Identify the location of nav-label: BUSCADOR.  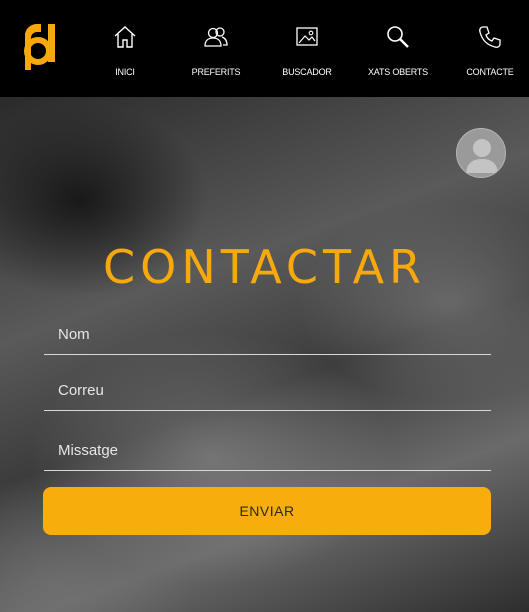
(307, 72).